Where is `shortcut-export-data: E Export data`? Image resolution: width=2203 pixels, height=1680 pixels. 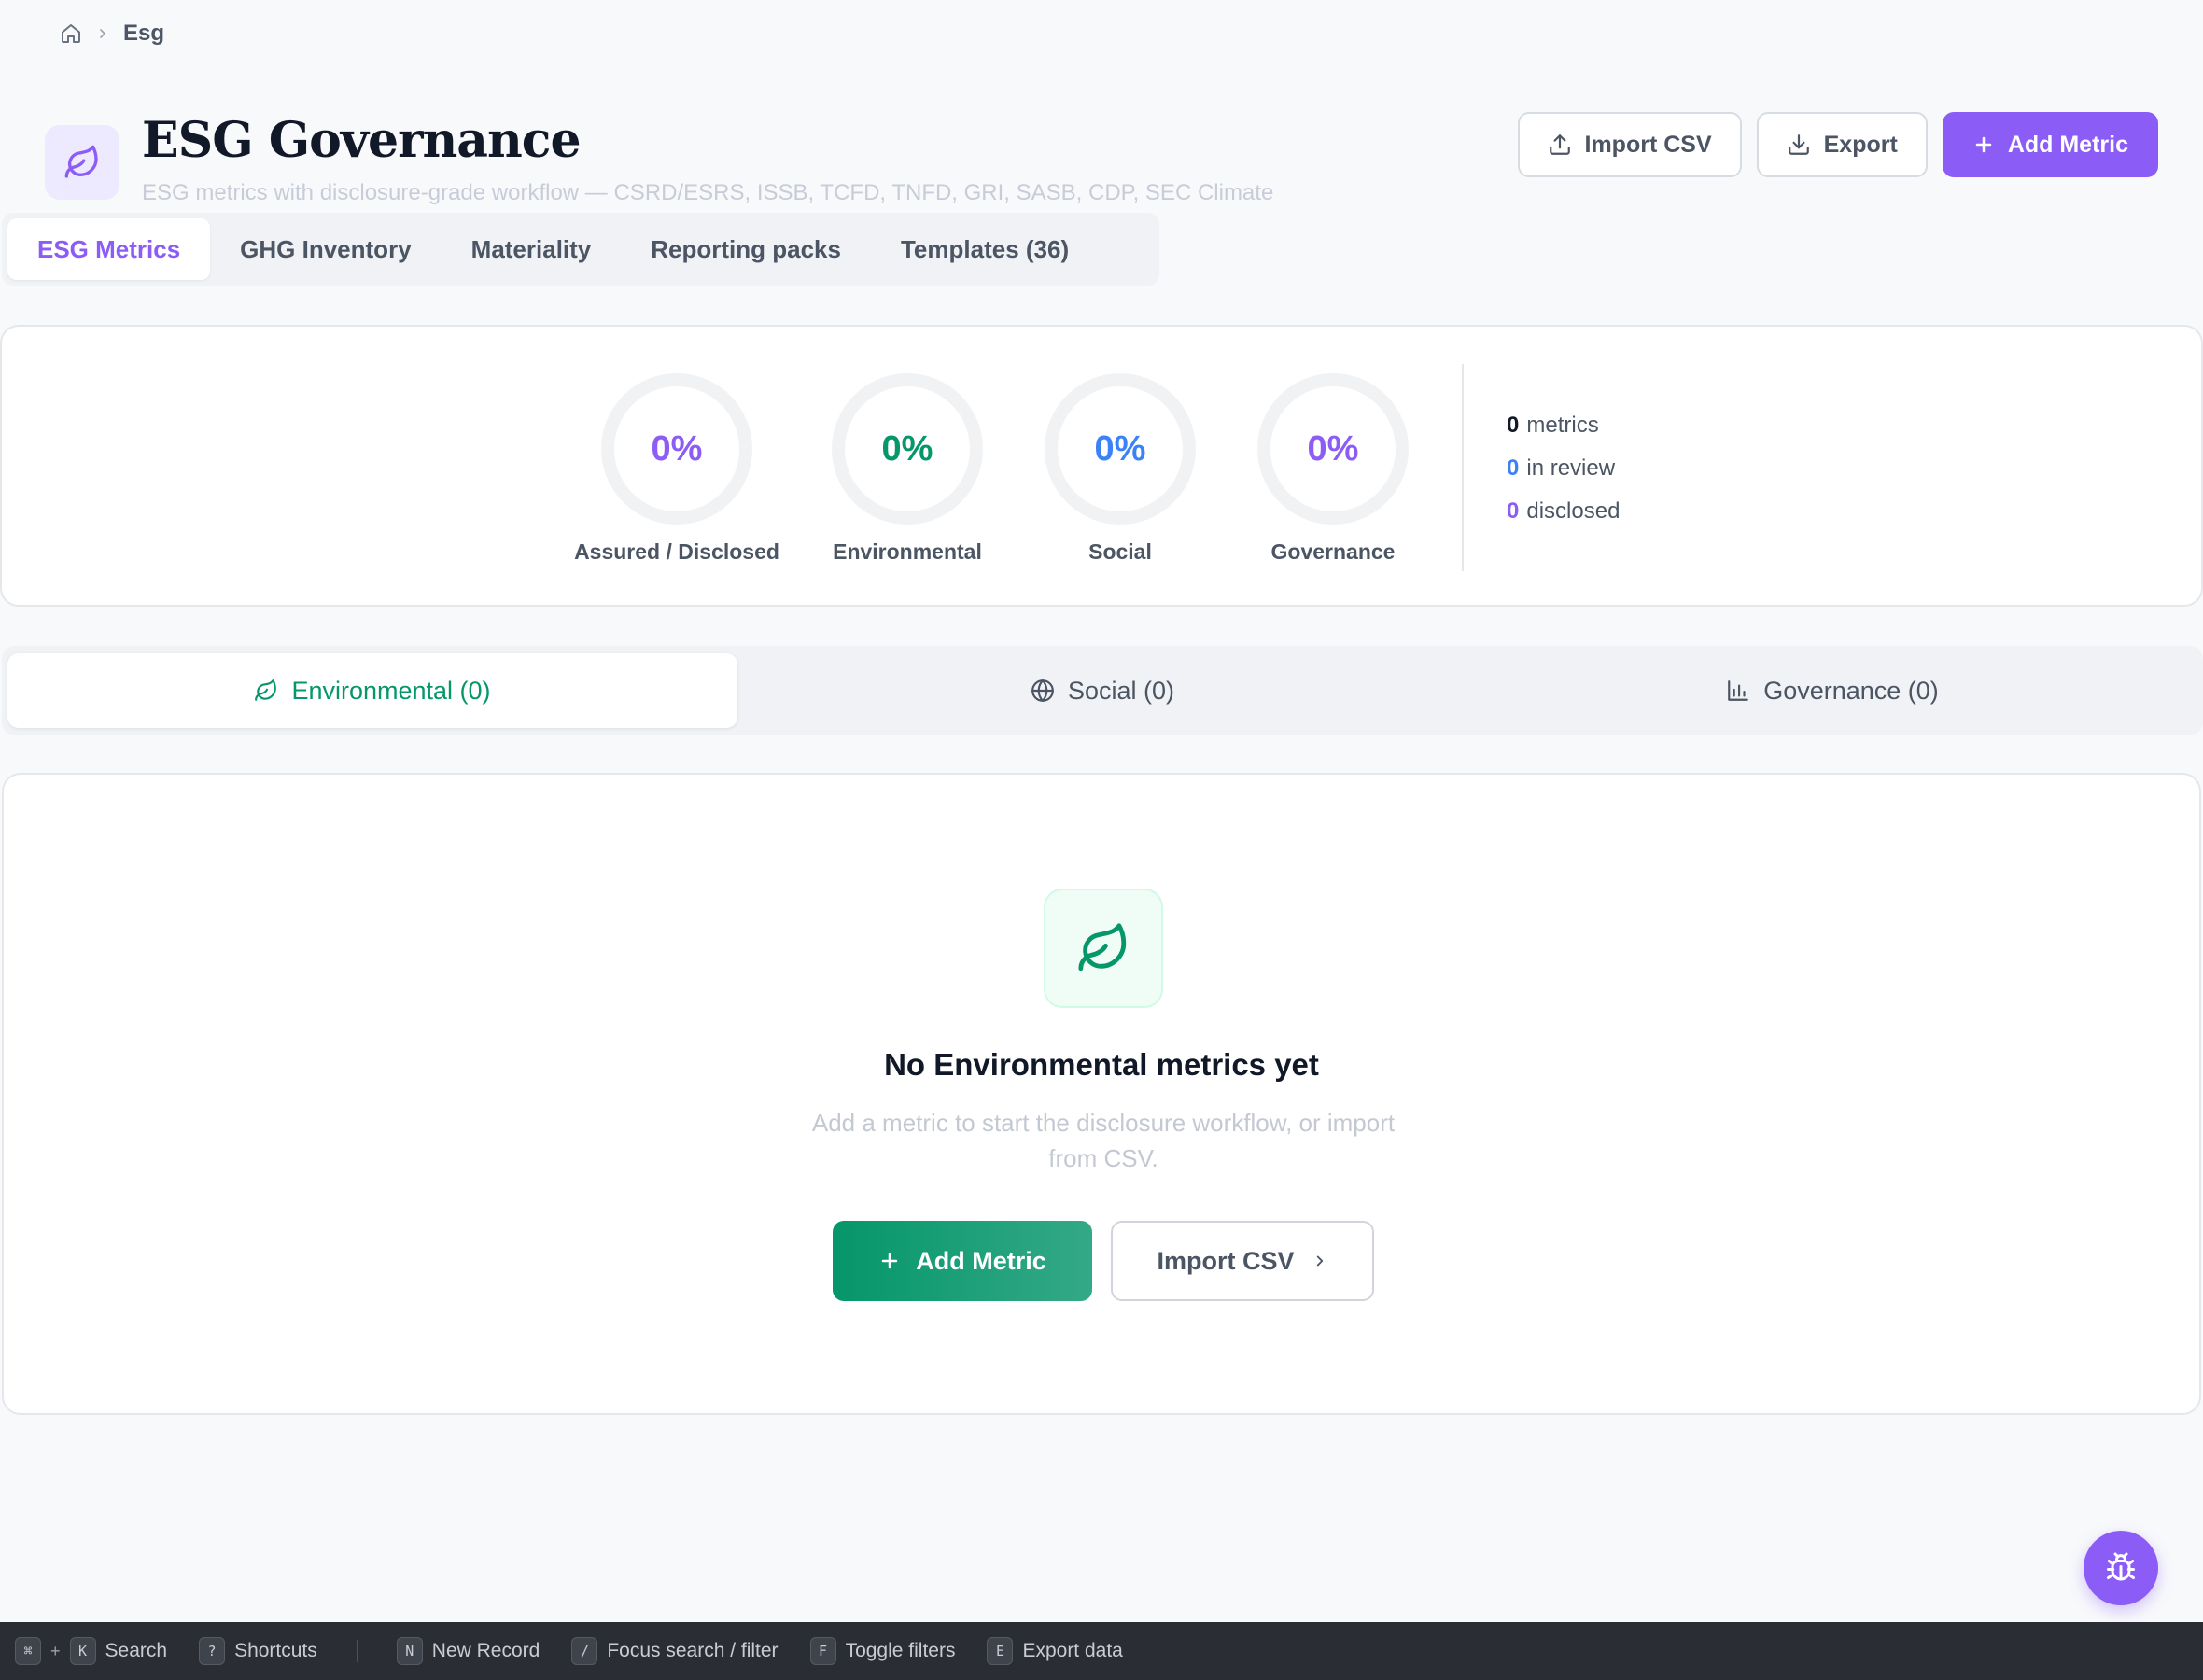 shortcut-export-data: E Export data is located at coordinates (1055, 1651).